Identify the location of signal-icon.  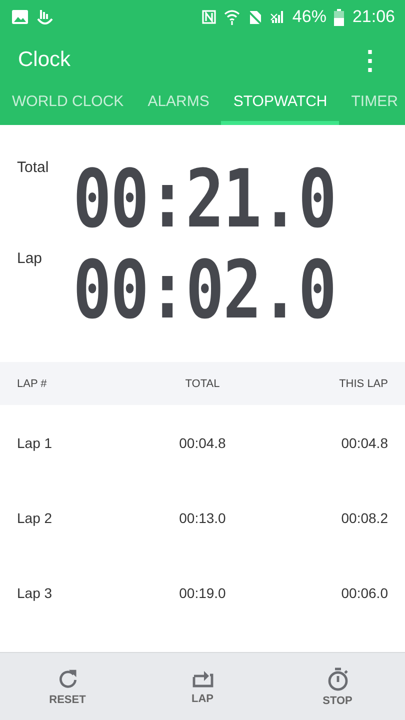
(277, 17).